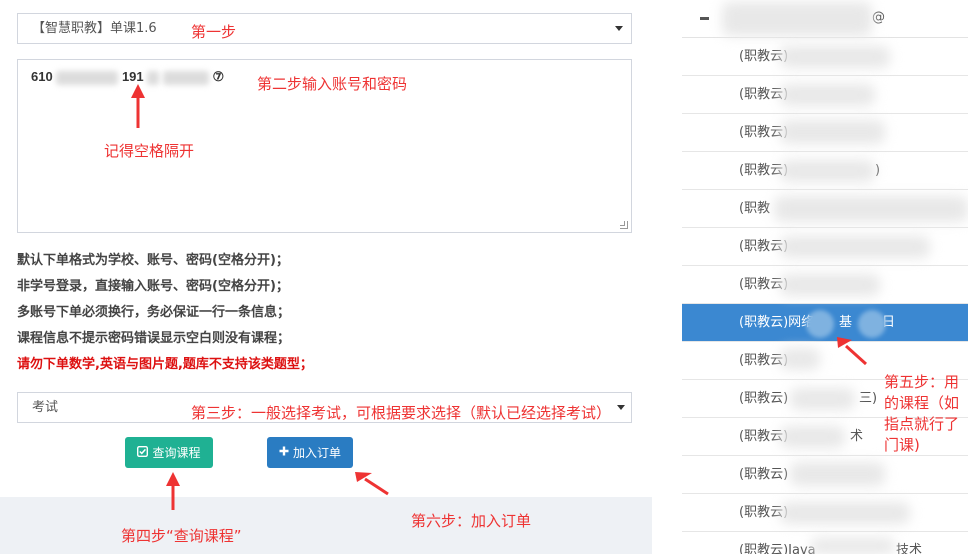 This screenshot has width=968, height=554. I want to click on check-square-icon, so click(143, 452).